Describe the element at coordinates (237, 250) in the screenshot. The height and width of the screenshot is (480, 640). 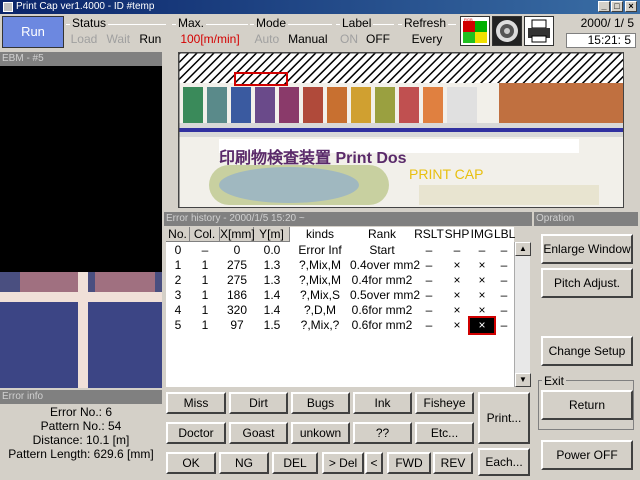
I see `history-cell-x: 0` at that location.